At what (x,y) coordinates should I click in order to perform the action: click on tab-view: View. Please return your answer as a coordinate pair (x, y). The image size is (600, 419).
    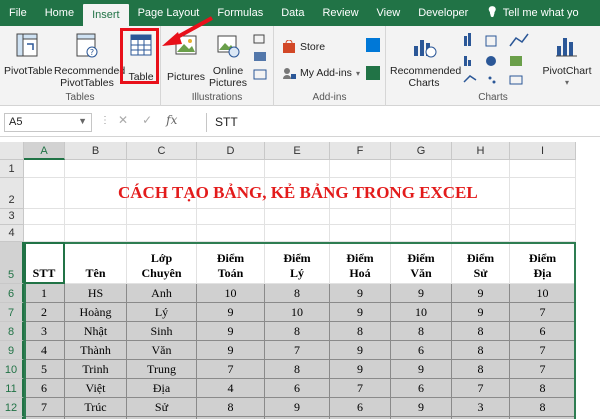
    Looking at the image, I should click on (389, 13).